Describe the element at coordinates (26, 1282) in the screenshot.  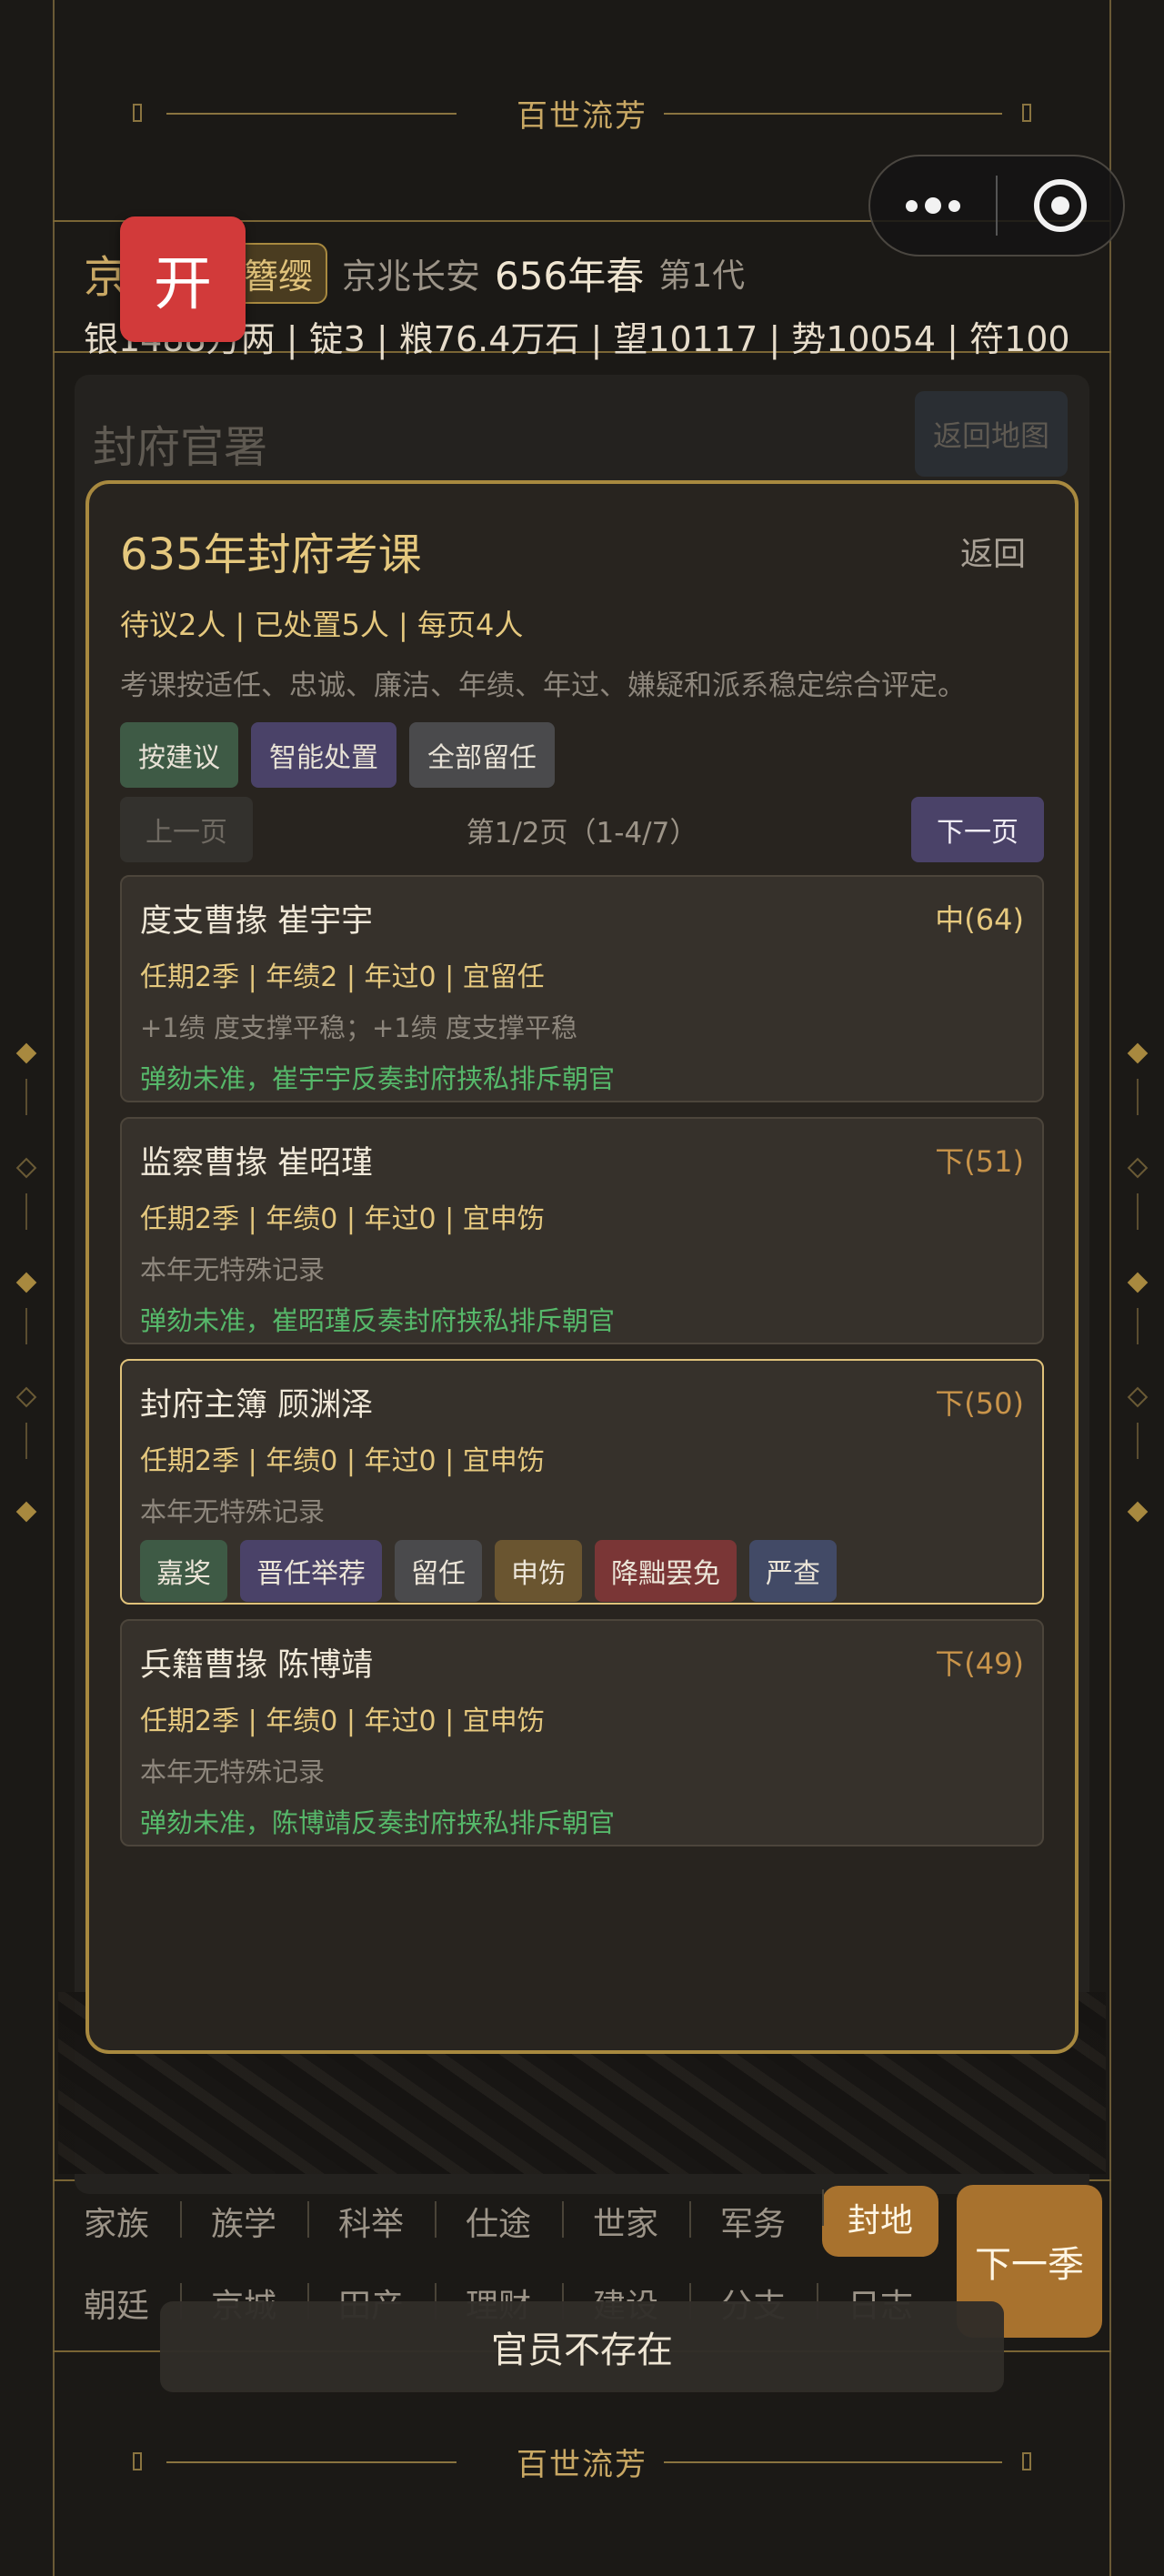
I see `left-side-ornament` at that location.